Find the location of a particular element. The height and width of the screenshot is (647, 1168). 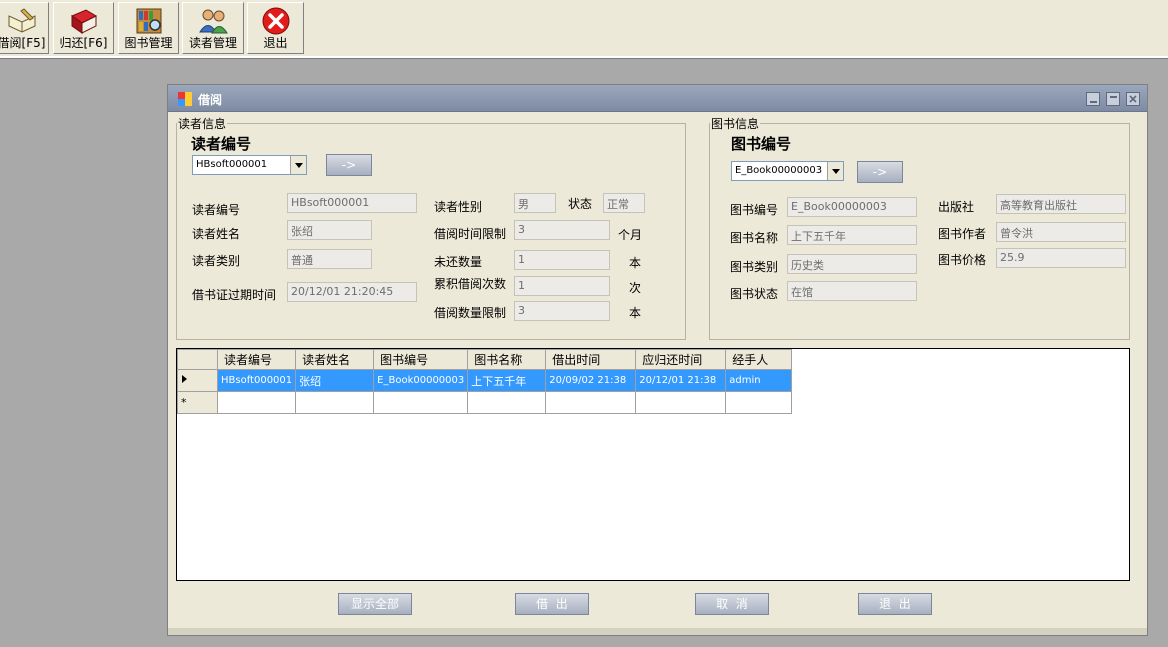

reader-management-button: 读者管理 is located at coordinates (213, 28).